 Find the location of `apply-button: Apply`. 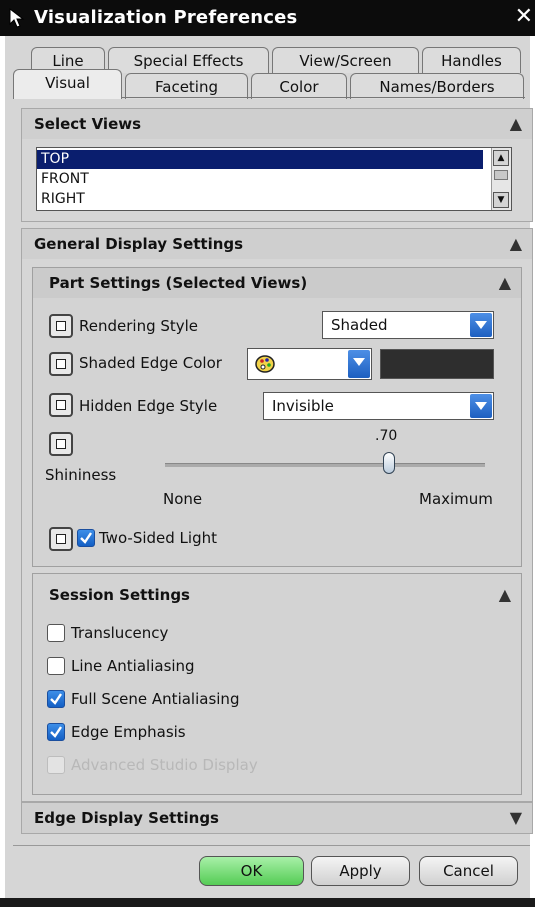

apply-button: Apply is located at coordinates (360, 871).